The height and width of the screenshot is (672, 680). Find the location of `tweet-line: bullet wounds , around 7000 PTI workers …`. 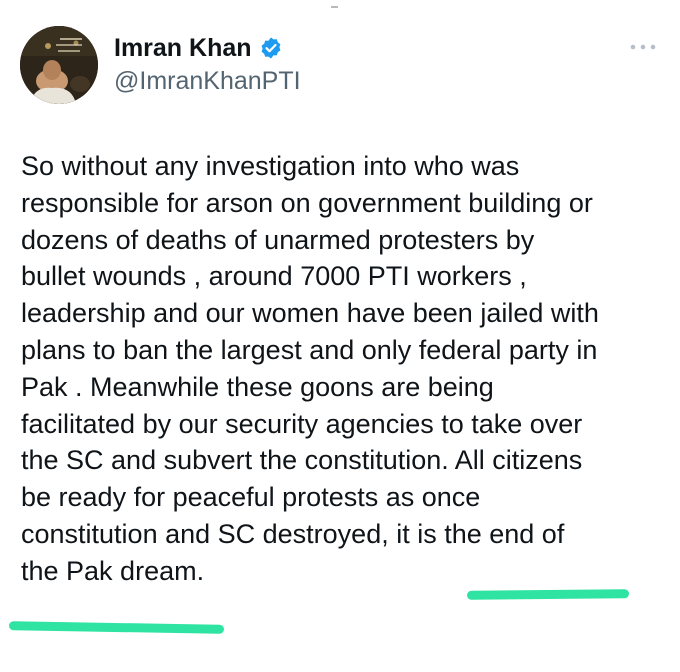

tweet-line: bullet wounds , around 7000 PTI workers … is located at coordinates (274, 276).